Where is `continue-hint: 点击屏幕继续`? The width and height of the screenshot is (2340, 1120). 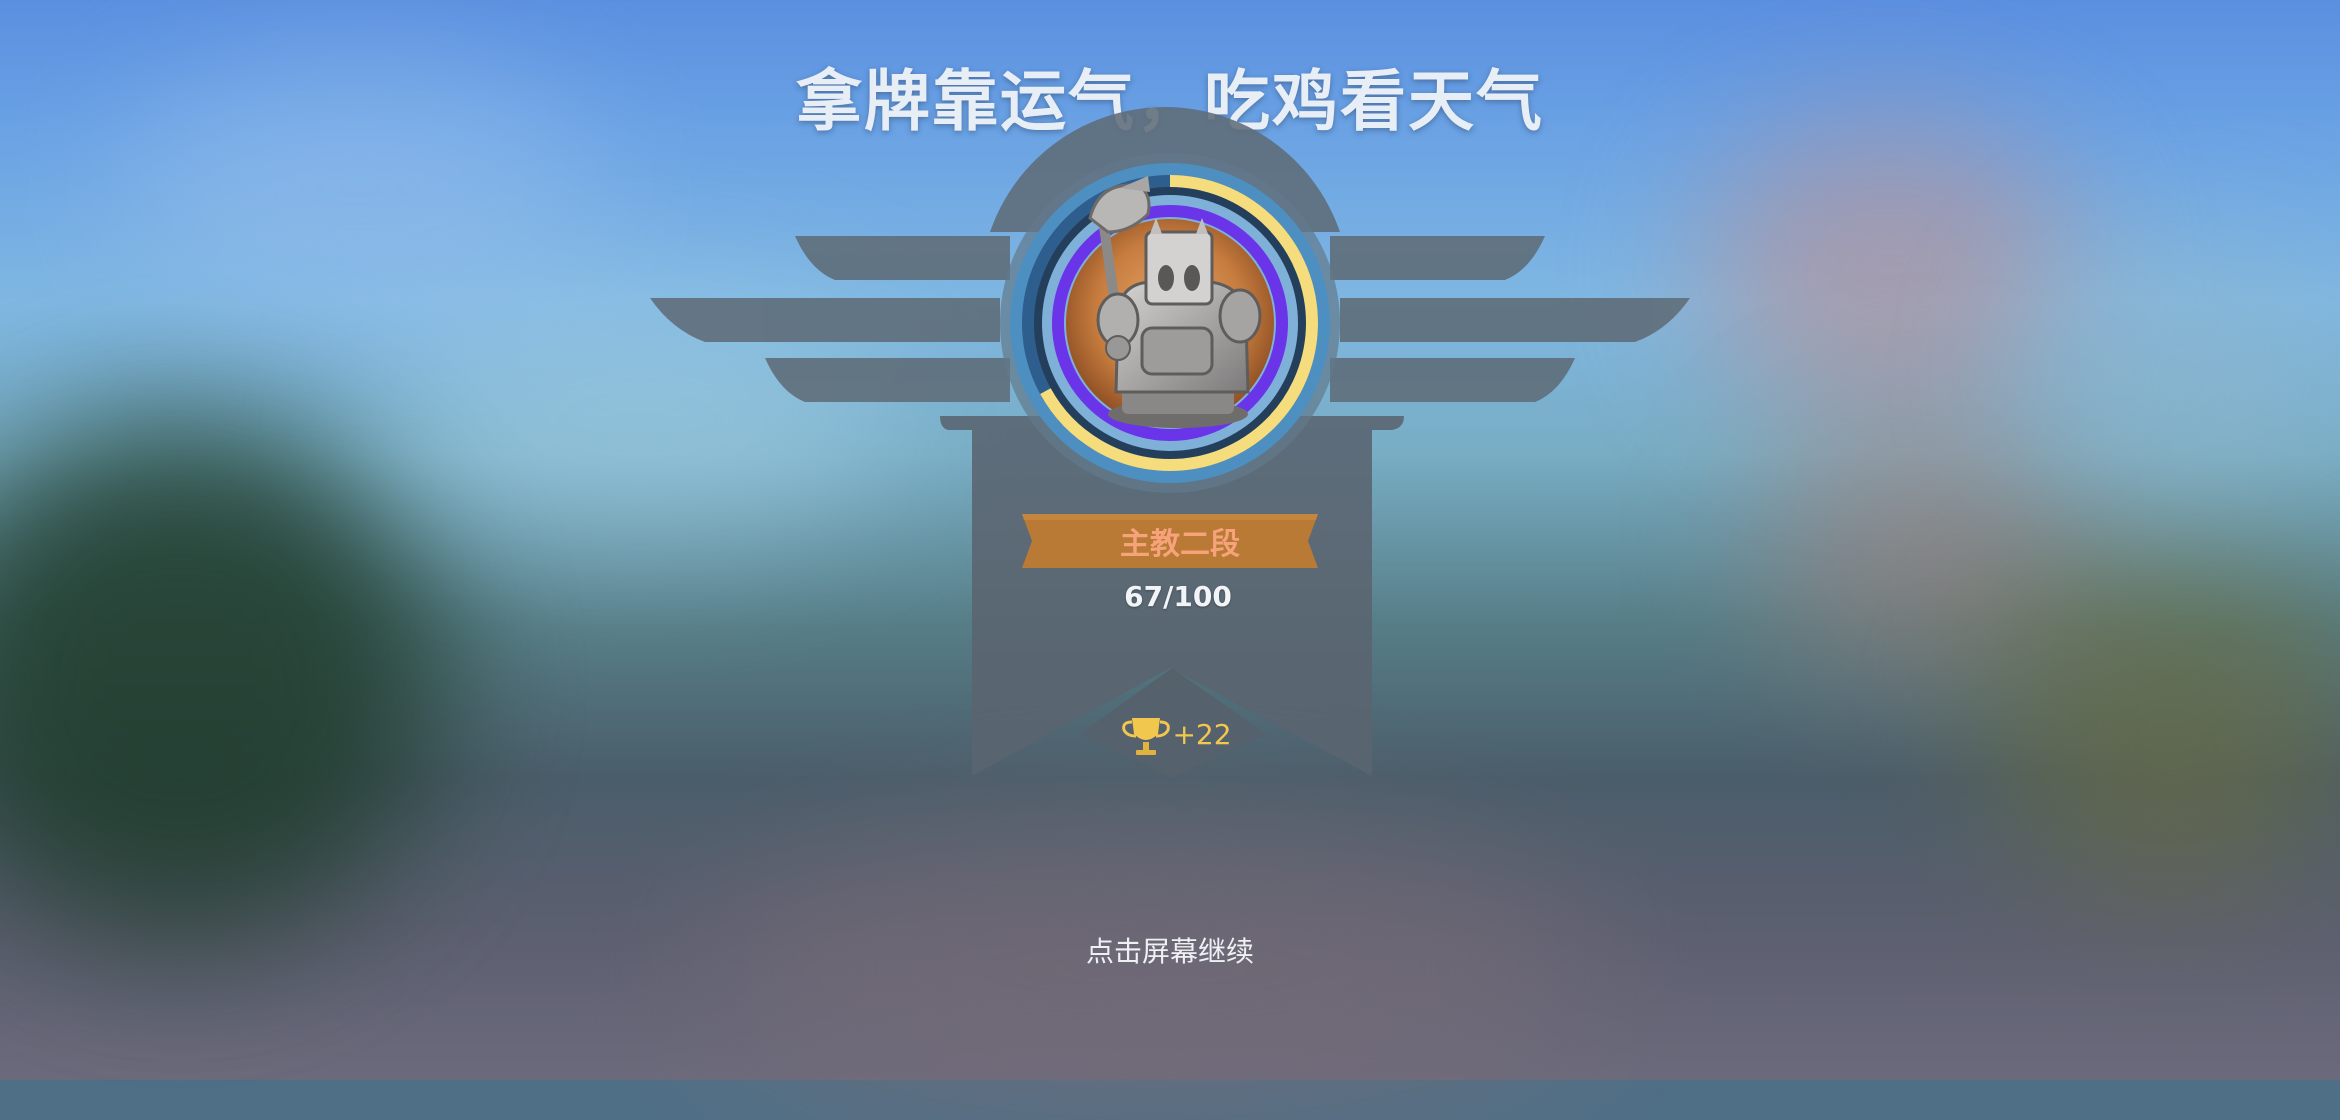
continue-hint: 点击屏幕继续 is located at coordinates (1170, 950).